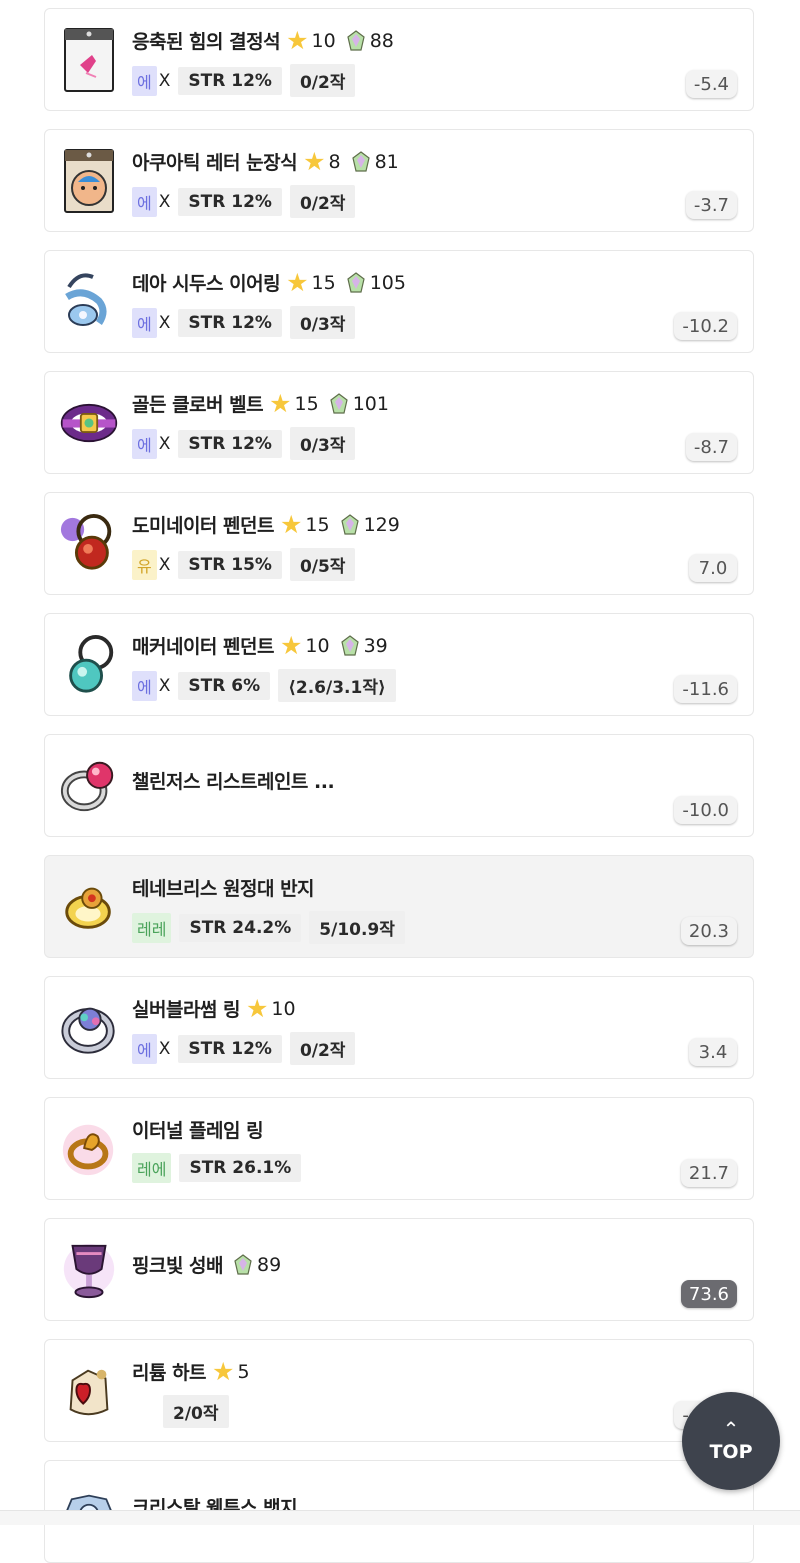 The image size is (800, 1563). Describe the element at coordinates (399, 180) in the screenshot. I see `item-card: 아쿠아틱 레터 눈장식 ★ 8 81 에 X STR 12% 0/2작 -3.7` at that location.